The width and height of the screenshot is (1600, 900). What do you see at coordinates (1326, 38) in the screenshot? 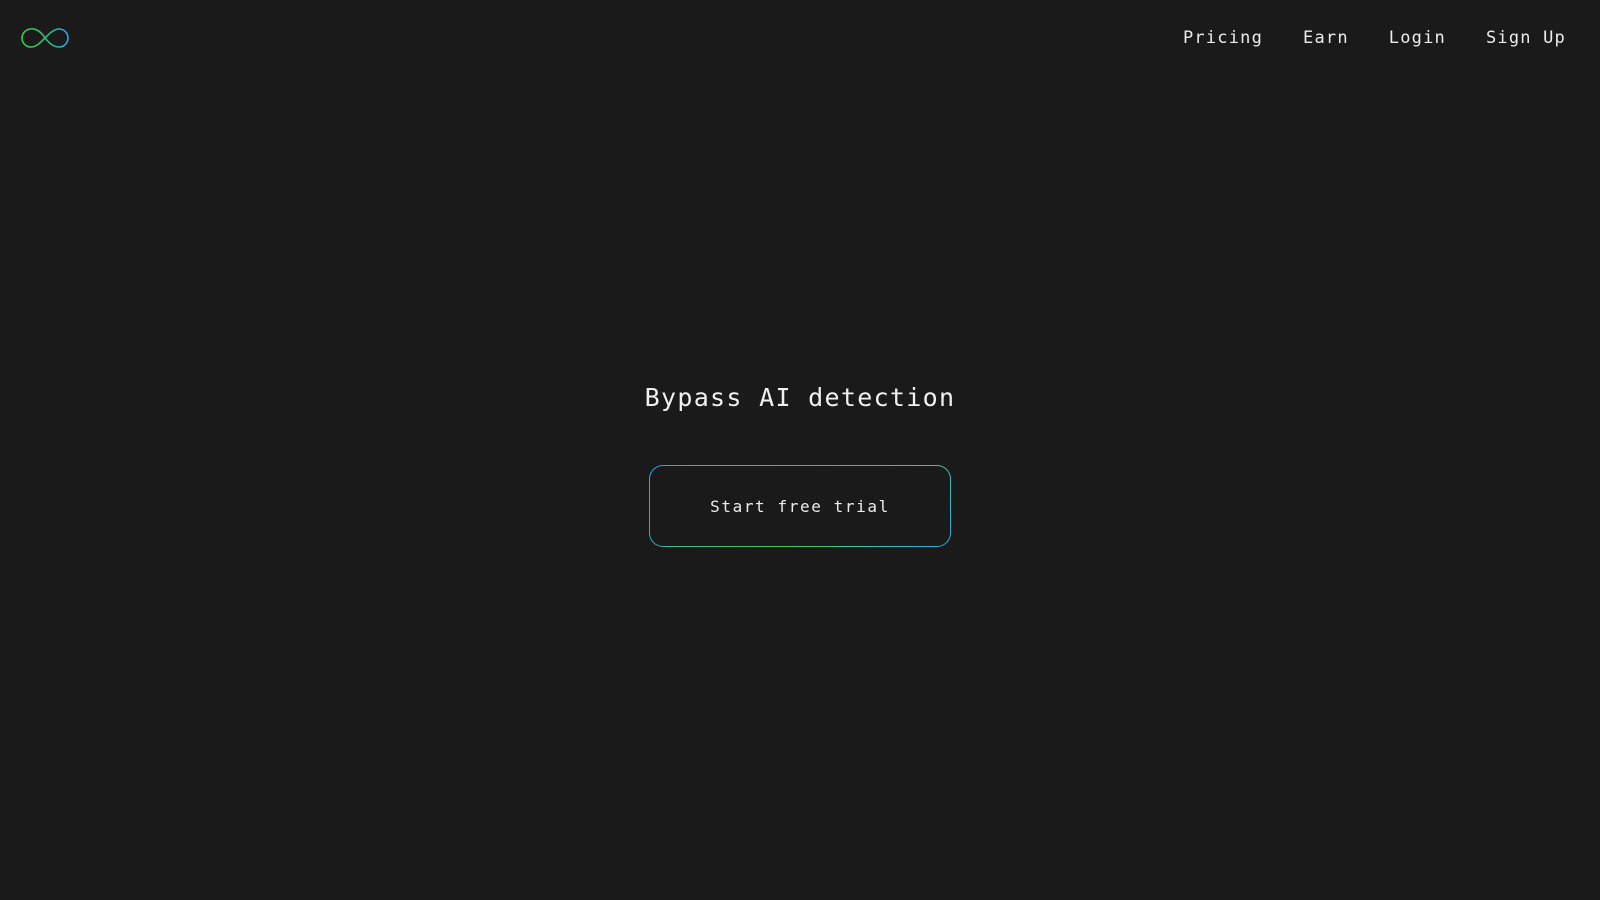
I see `nav-item-earn: Earn` at bounding box center [1326, 38].